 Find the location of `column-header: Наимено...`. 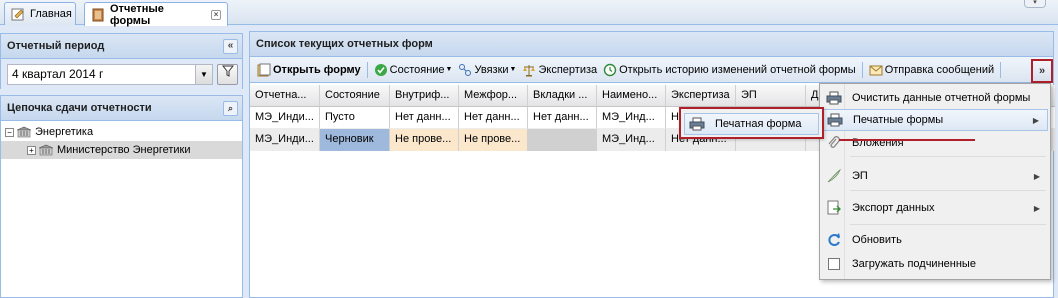

column-header: Наимено... is located at coordinates (631, 96).